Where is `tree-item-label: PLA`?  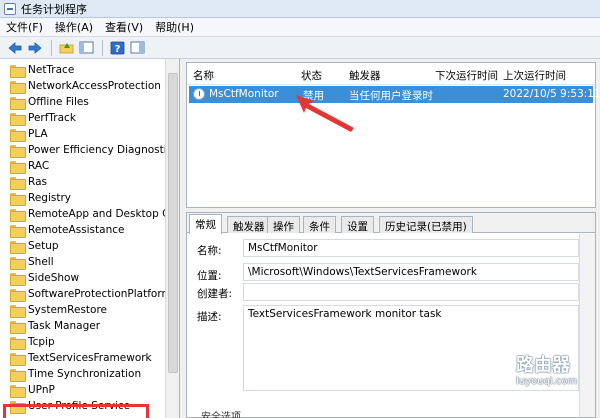
tree-item-label: PLA is located at coordinates (38, 134).